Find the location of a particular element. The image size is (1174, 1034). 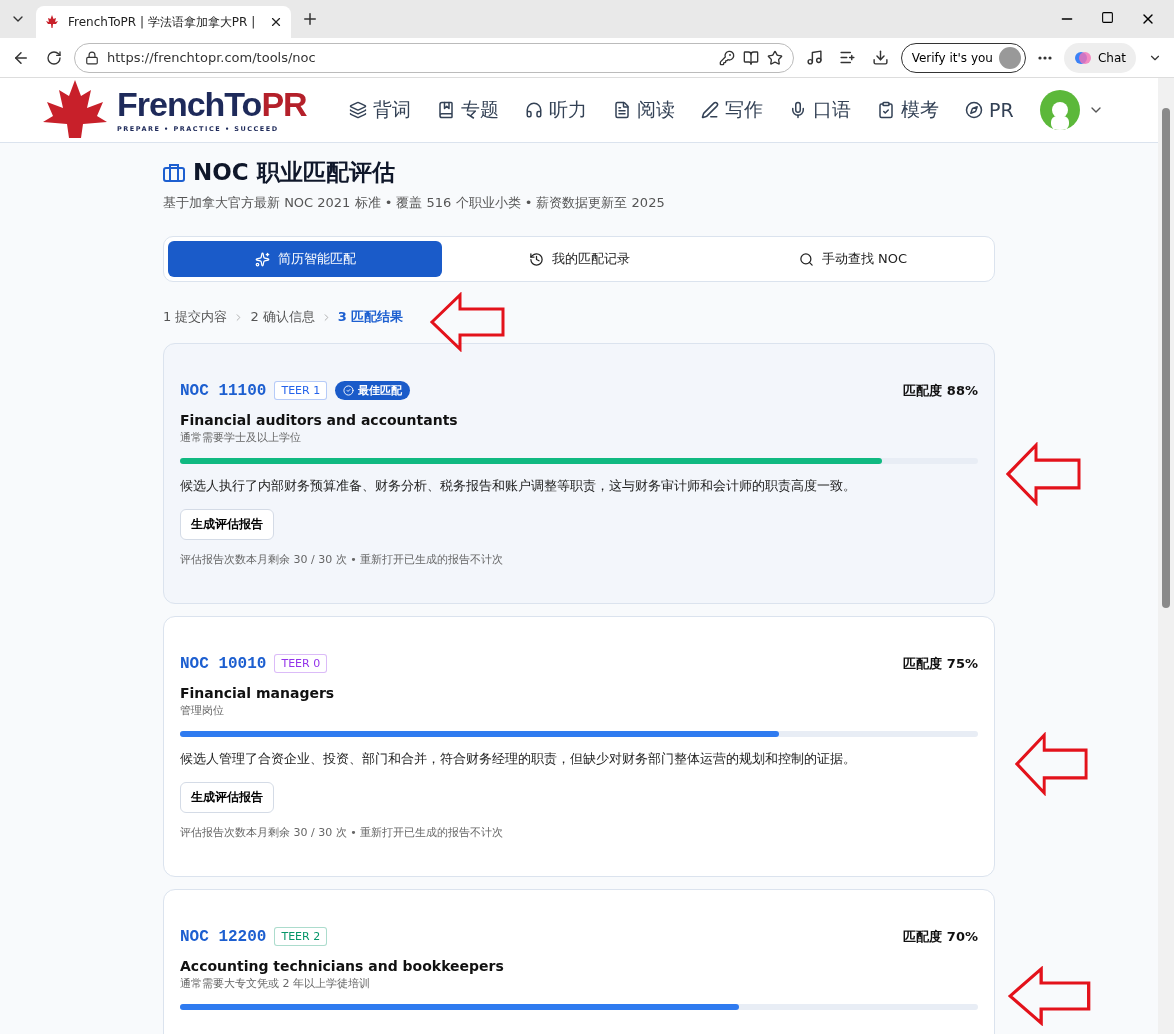

step-label: 1 提交内容 is located at coordinates (195, 317).